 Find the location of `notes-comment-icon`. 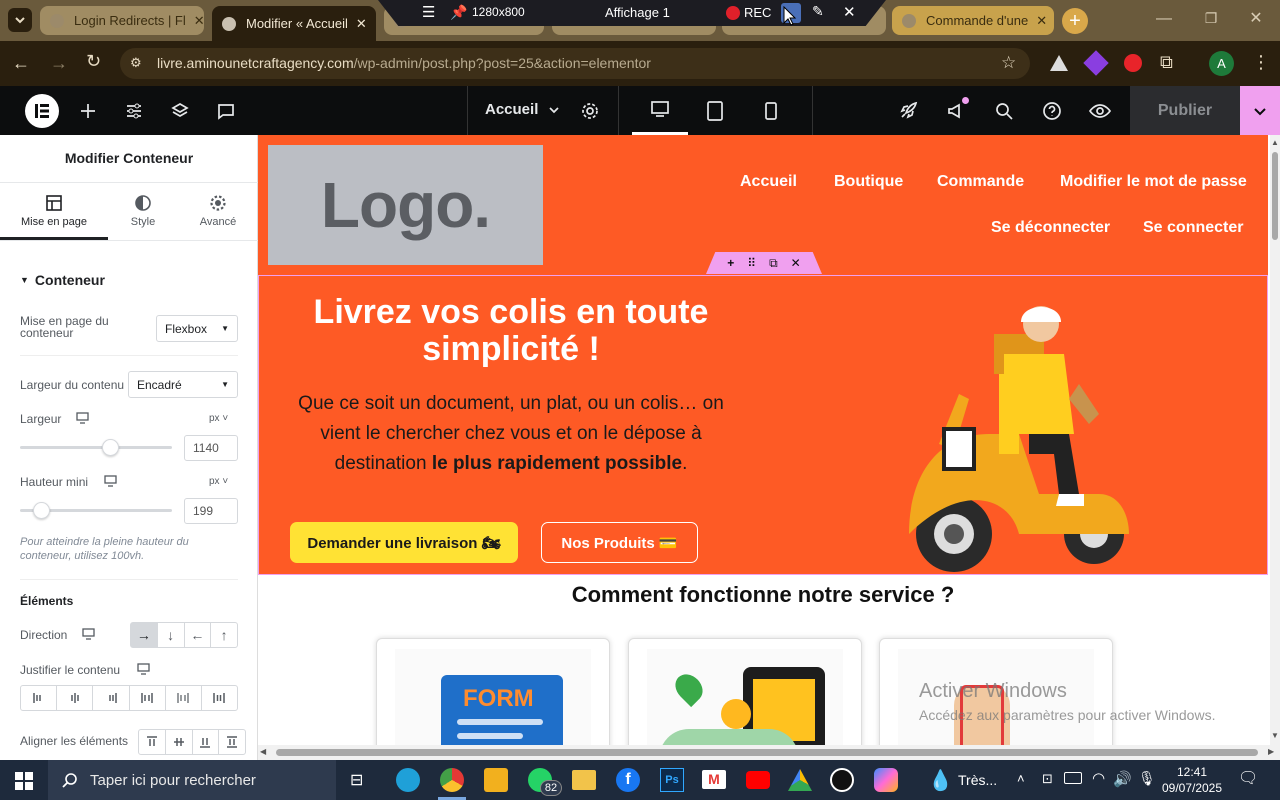

notes-comment-icon is located at coordinates (226, 111).